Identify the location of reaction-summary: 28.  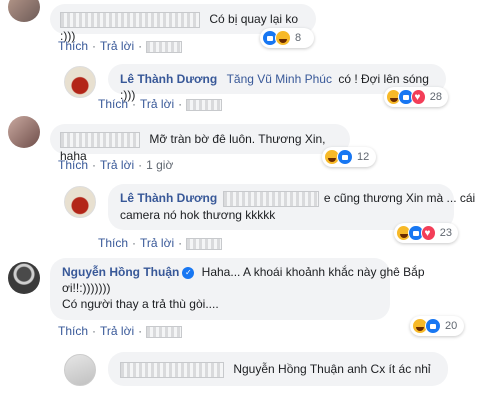
(416, 97).